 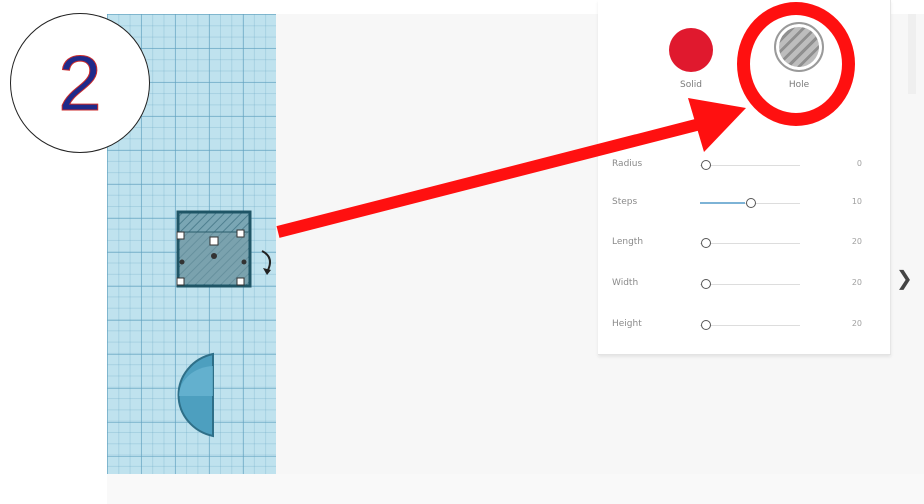 I want to click on property-label: Height, so click(x=627, y=324).